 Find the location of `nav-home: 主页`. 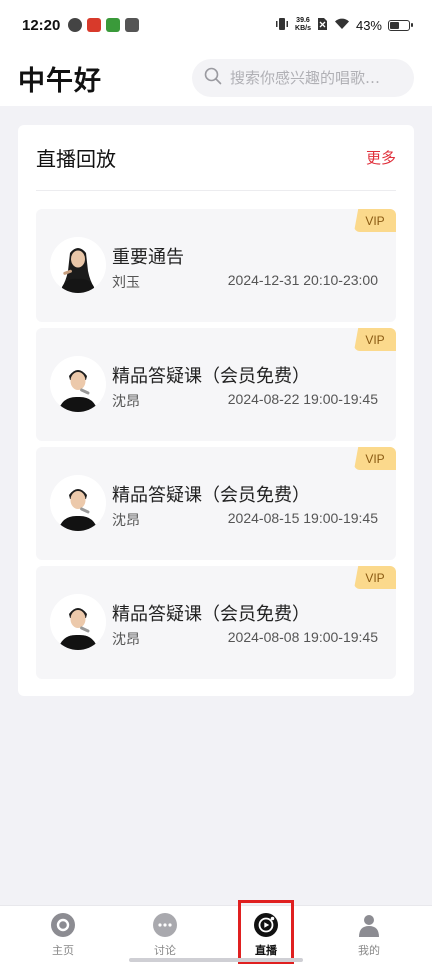

nav-home: 主页 is located at coordinates (63, 937).